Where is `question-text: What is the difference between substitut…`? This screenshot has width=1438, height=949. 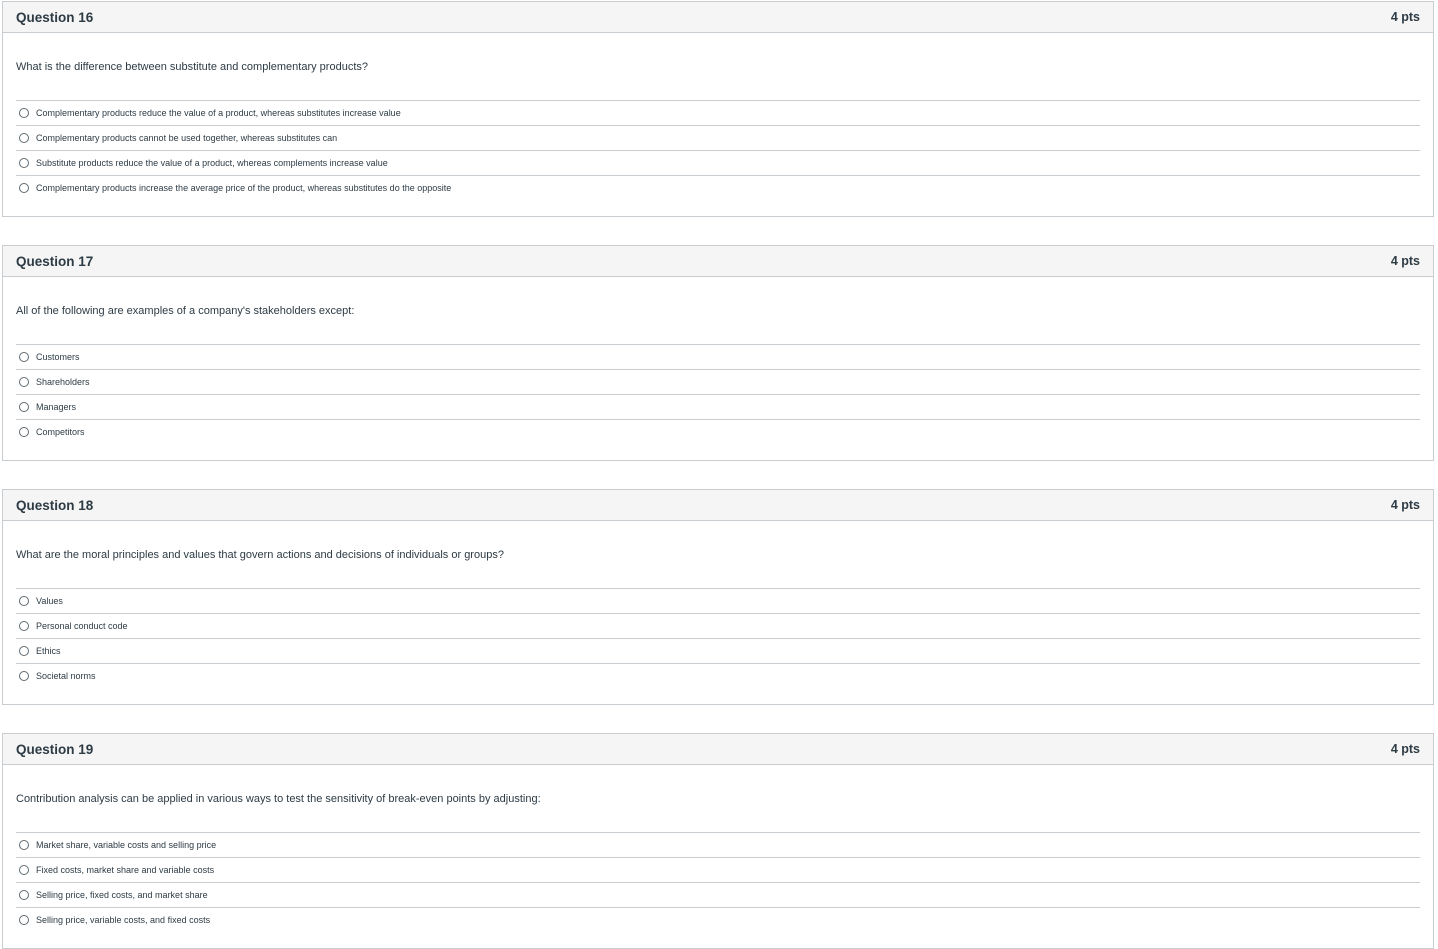
question-text: What is the difference between substitut… is located at coordinates (192, 67).